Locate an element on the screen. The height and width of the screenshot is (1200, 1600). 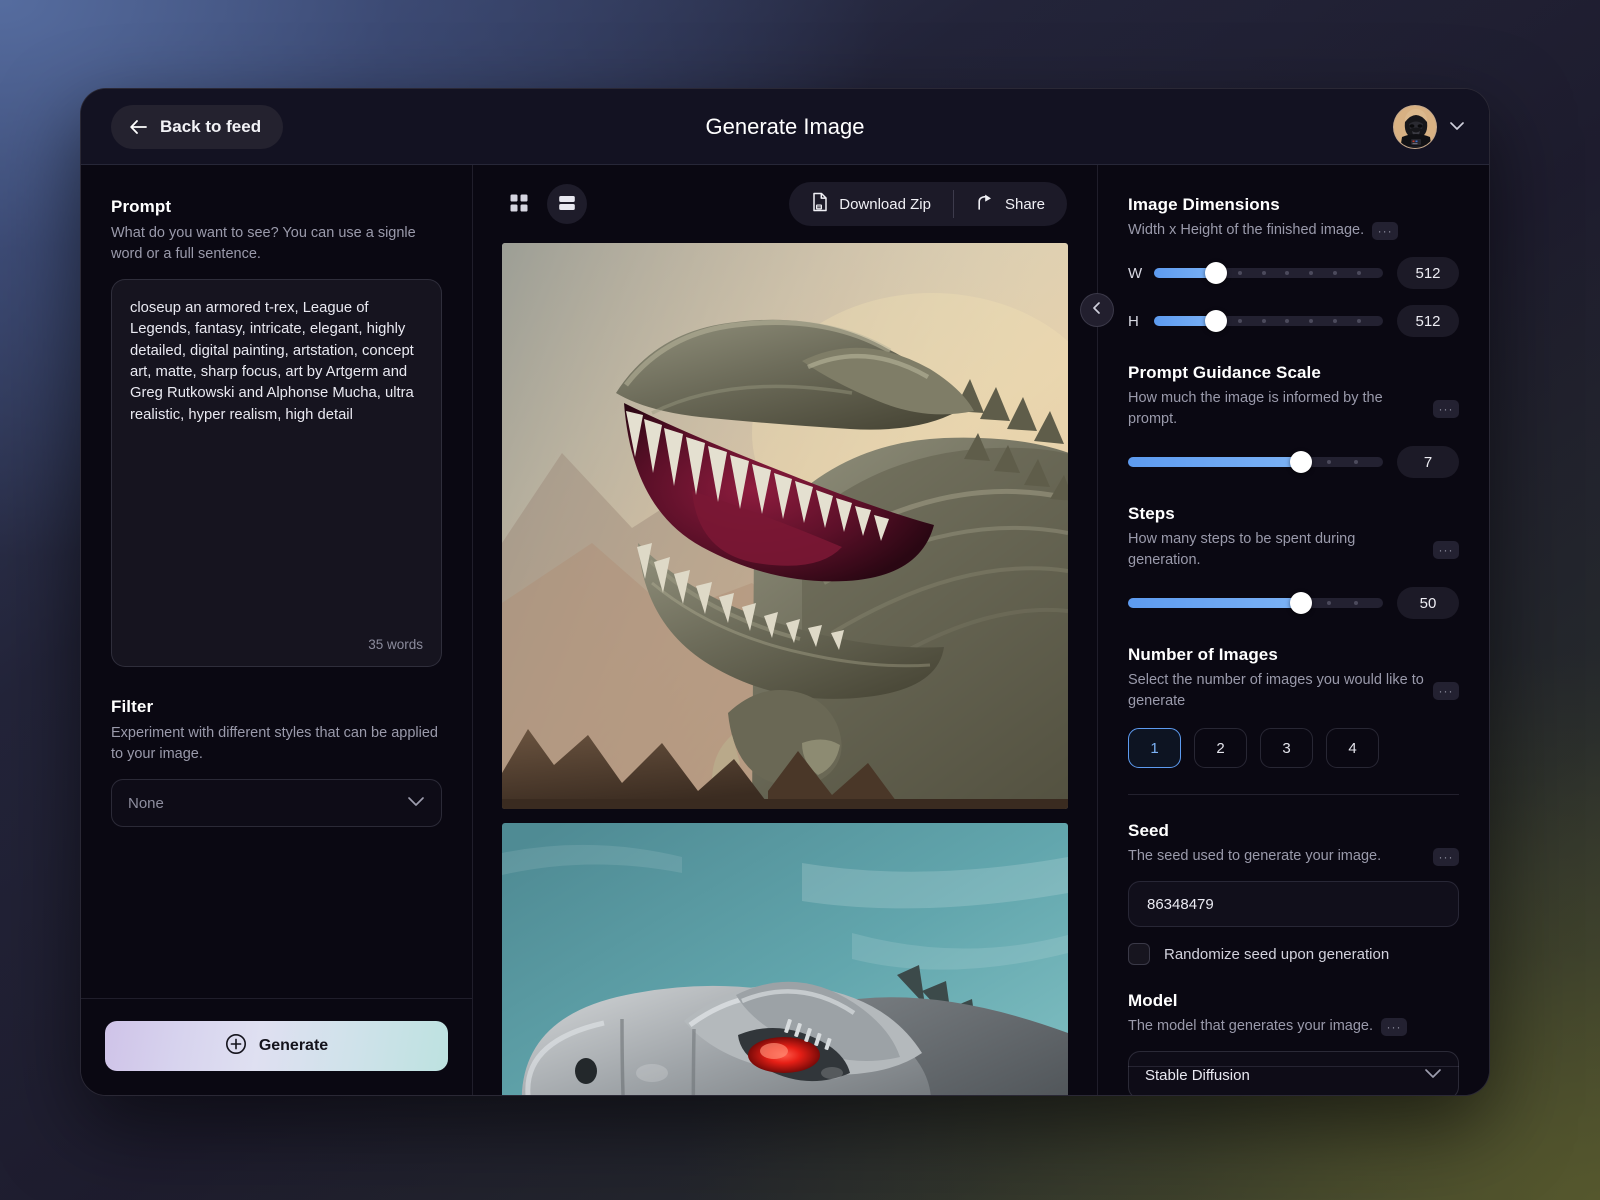
seed-description: The seed used to generate your image. is located at coordinates (1255, 856).